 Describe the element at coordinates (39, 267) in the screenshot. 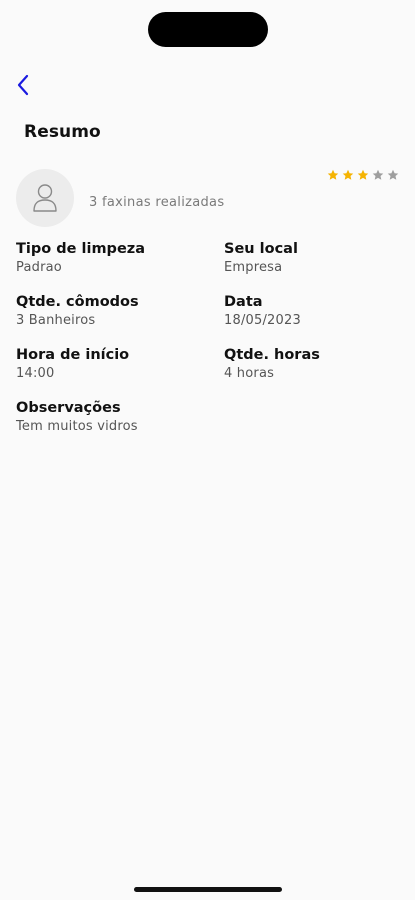

I see `field-value: Padrao` at that location.